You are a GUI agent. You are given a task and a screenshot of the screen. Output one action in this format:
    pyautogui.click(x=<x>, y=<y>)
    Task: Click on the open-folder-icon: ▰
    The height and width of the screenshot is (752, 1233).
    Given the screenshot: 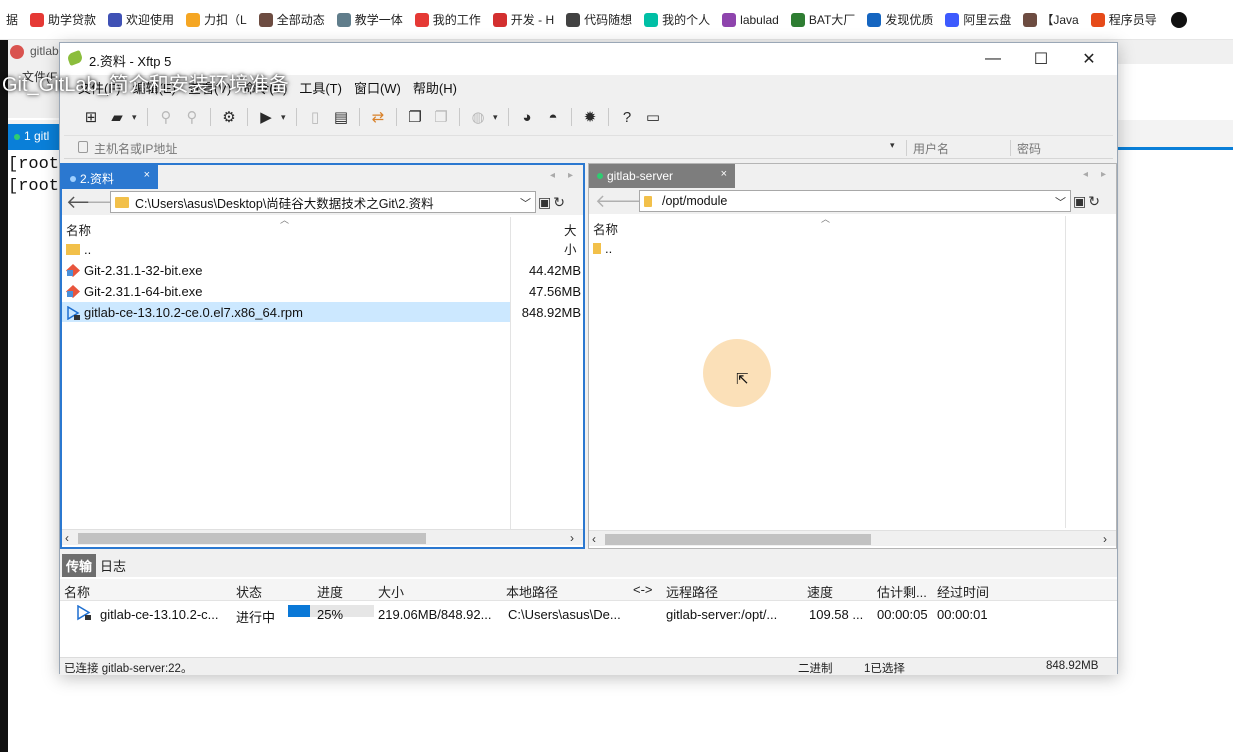 What is the action you would take?
    pyautogui.click(x=117, y=117)
    